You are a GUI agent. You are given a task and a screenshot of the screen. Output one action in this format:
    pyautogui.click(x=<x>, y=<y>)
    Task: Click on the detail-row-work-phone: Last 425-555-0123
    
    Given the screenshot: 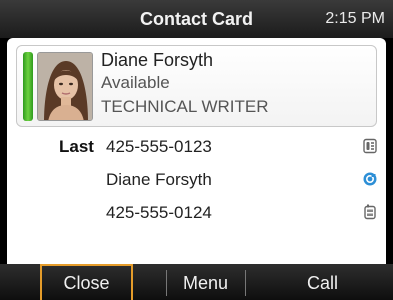 What is the action you would take?
    pyautogui.click(x=196, y=147)
    